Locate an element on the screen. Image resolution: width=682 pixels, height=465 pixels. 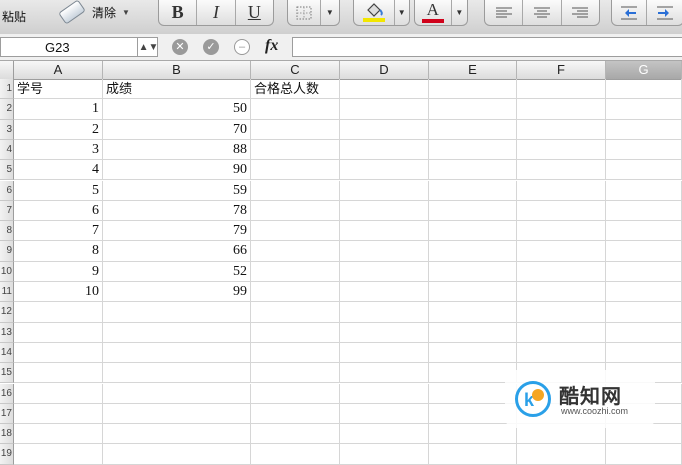
column-header-e: E is located at coordinates (473, 70).